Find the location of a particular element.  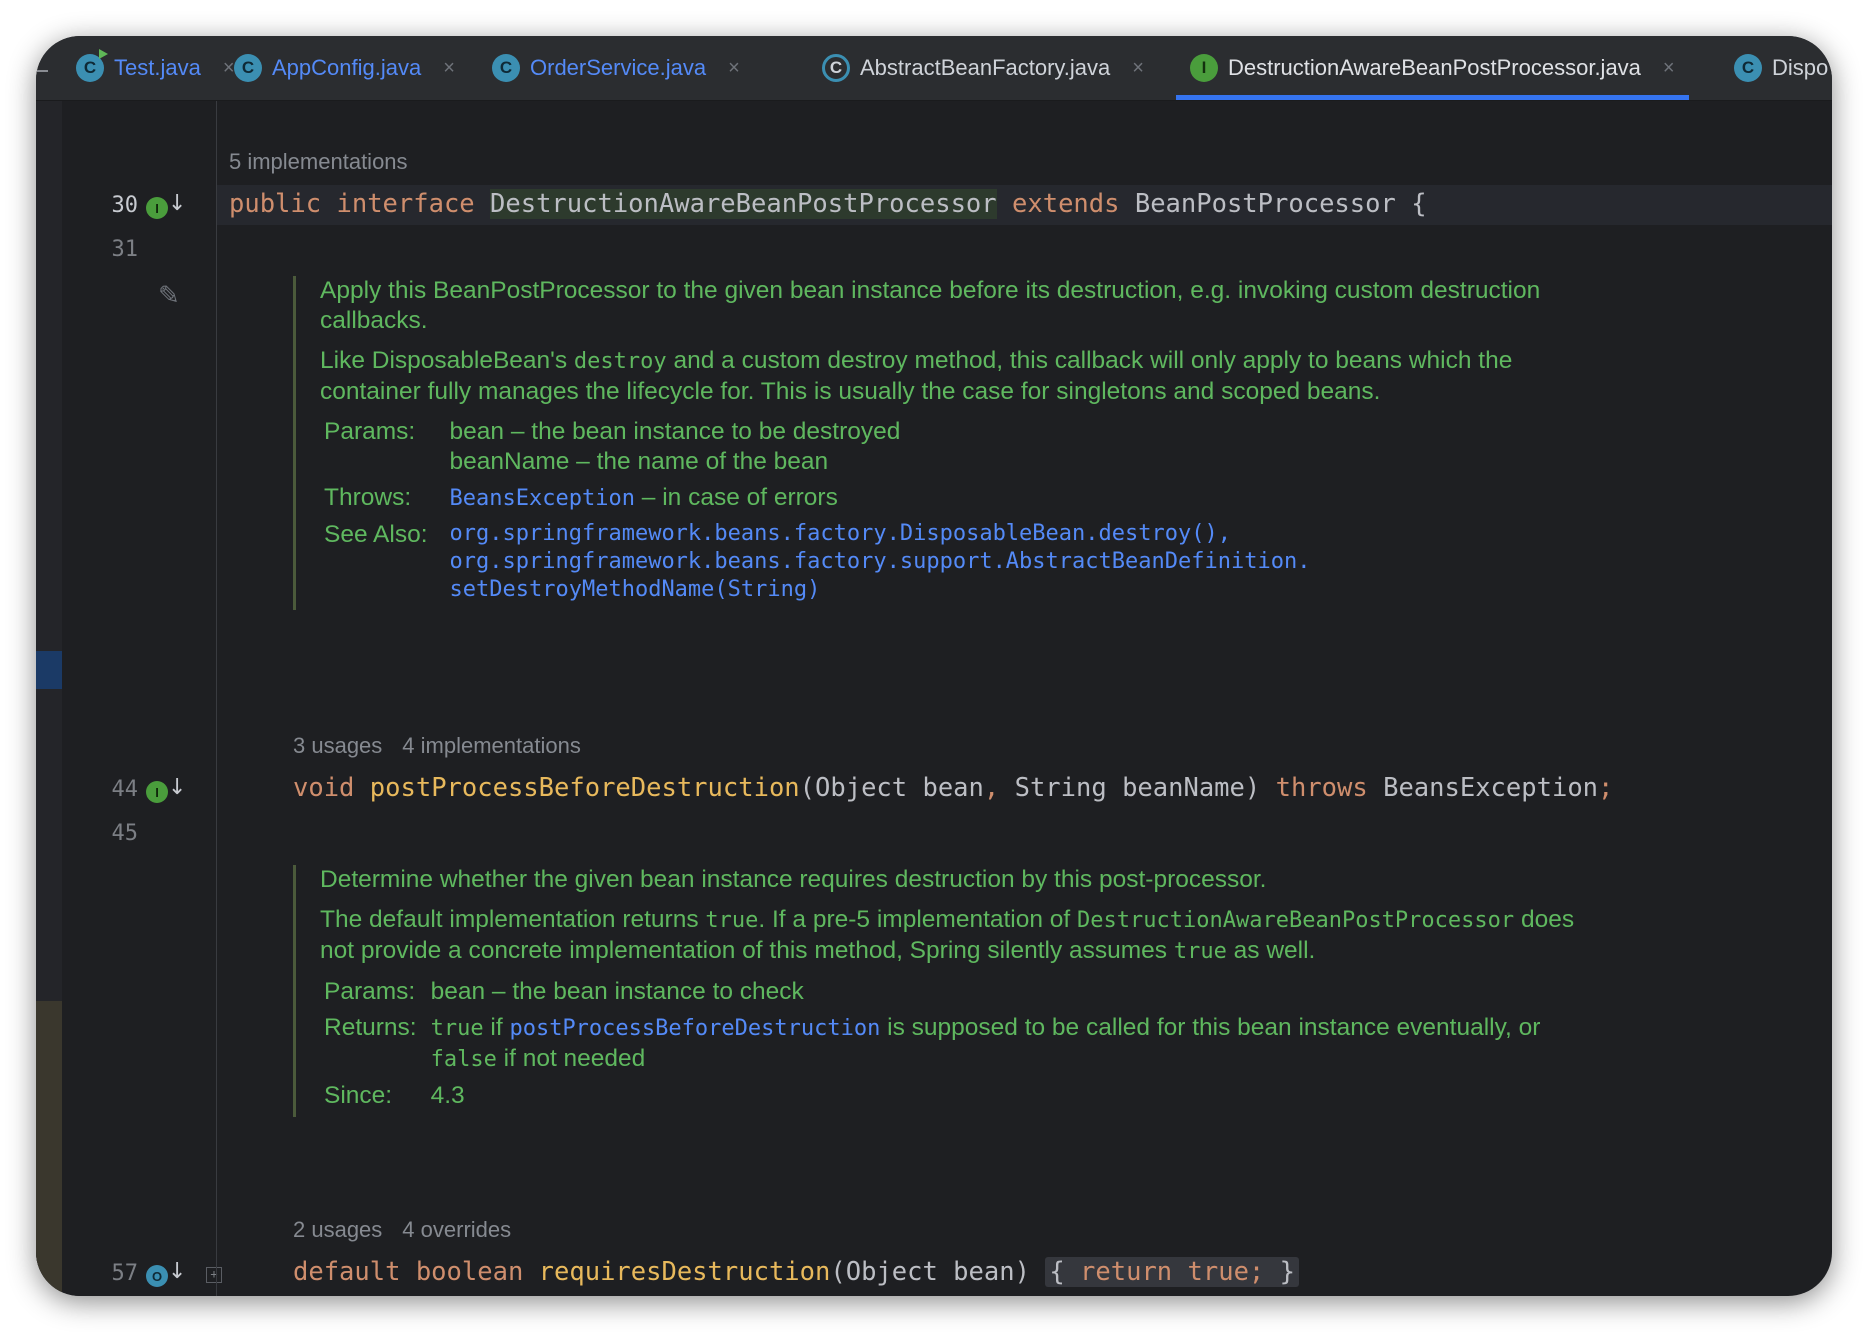

inlay-hint-usages: 3 usages 4 implementations is located at coordinates (447, 746).